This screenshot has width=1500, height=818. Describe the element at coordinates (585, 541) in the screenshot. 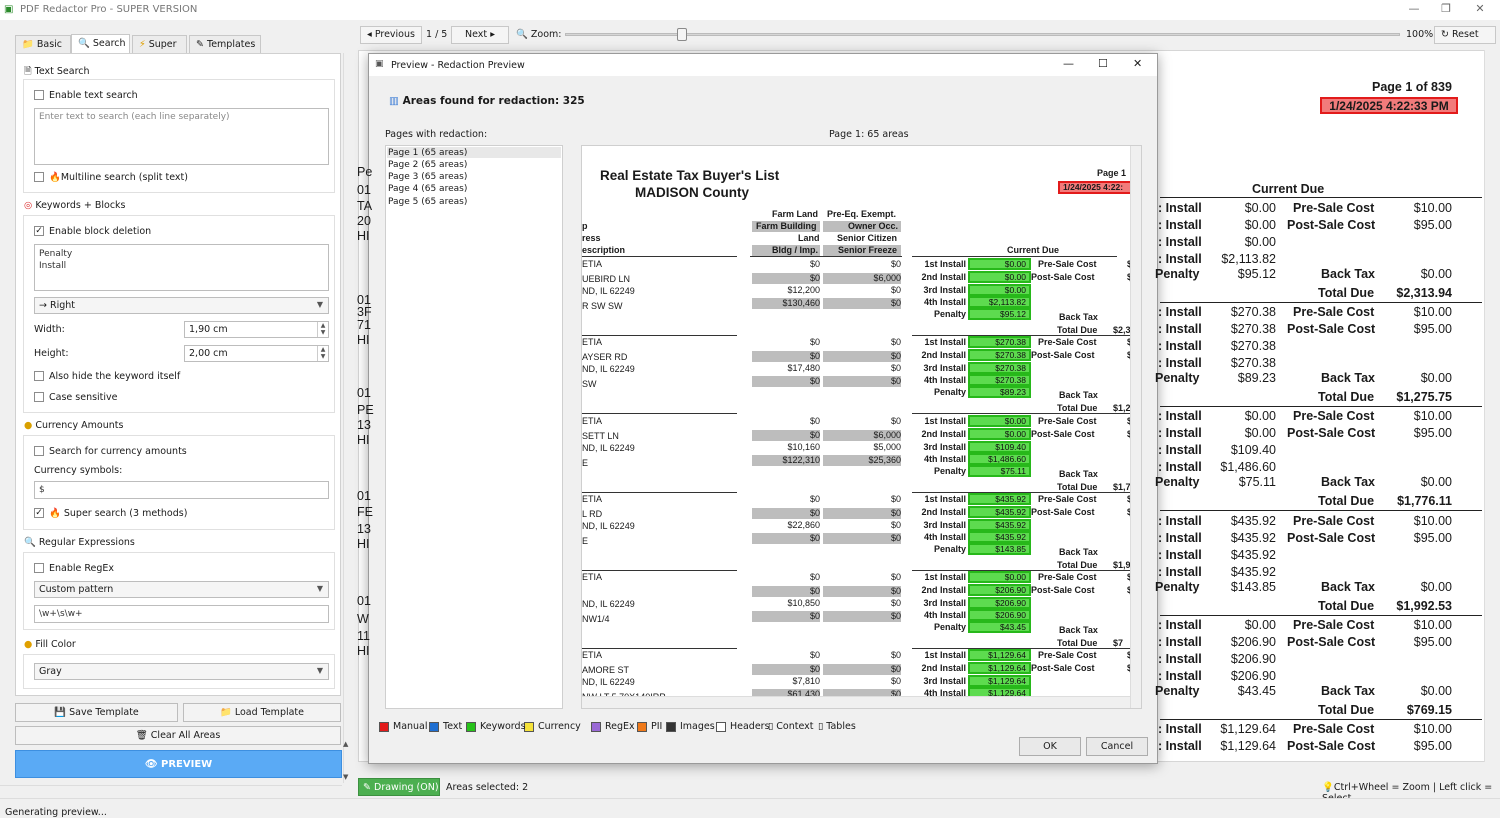

I see `record-address: E` at that location.